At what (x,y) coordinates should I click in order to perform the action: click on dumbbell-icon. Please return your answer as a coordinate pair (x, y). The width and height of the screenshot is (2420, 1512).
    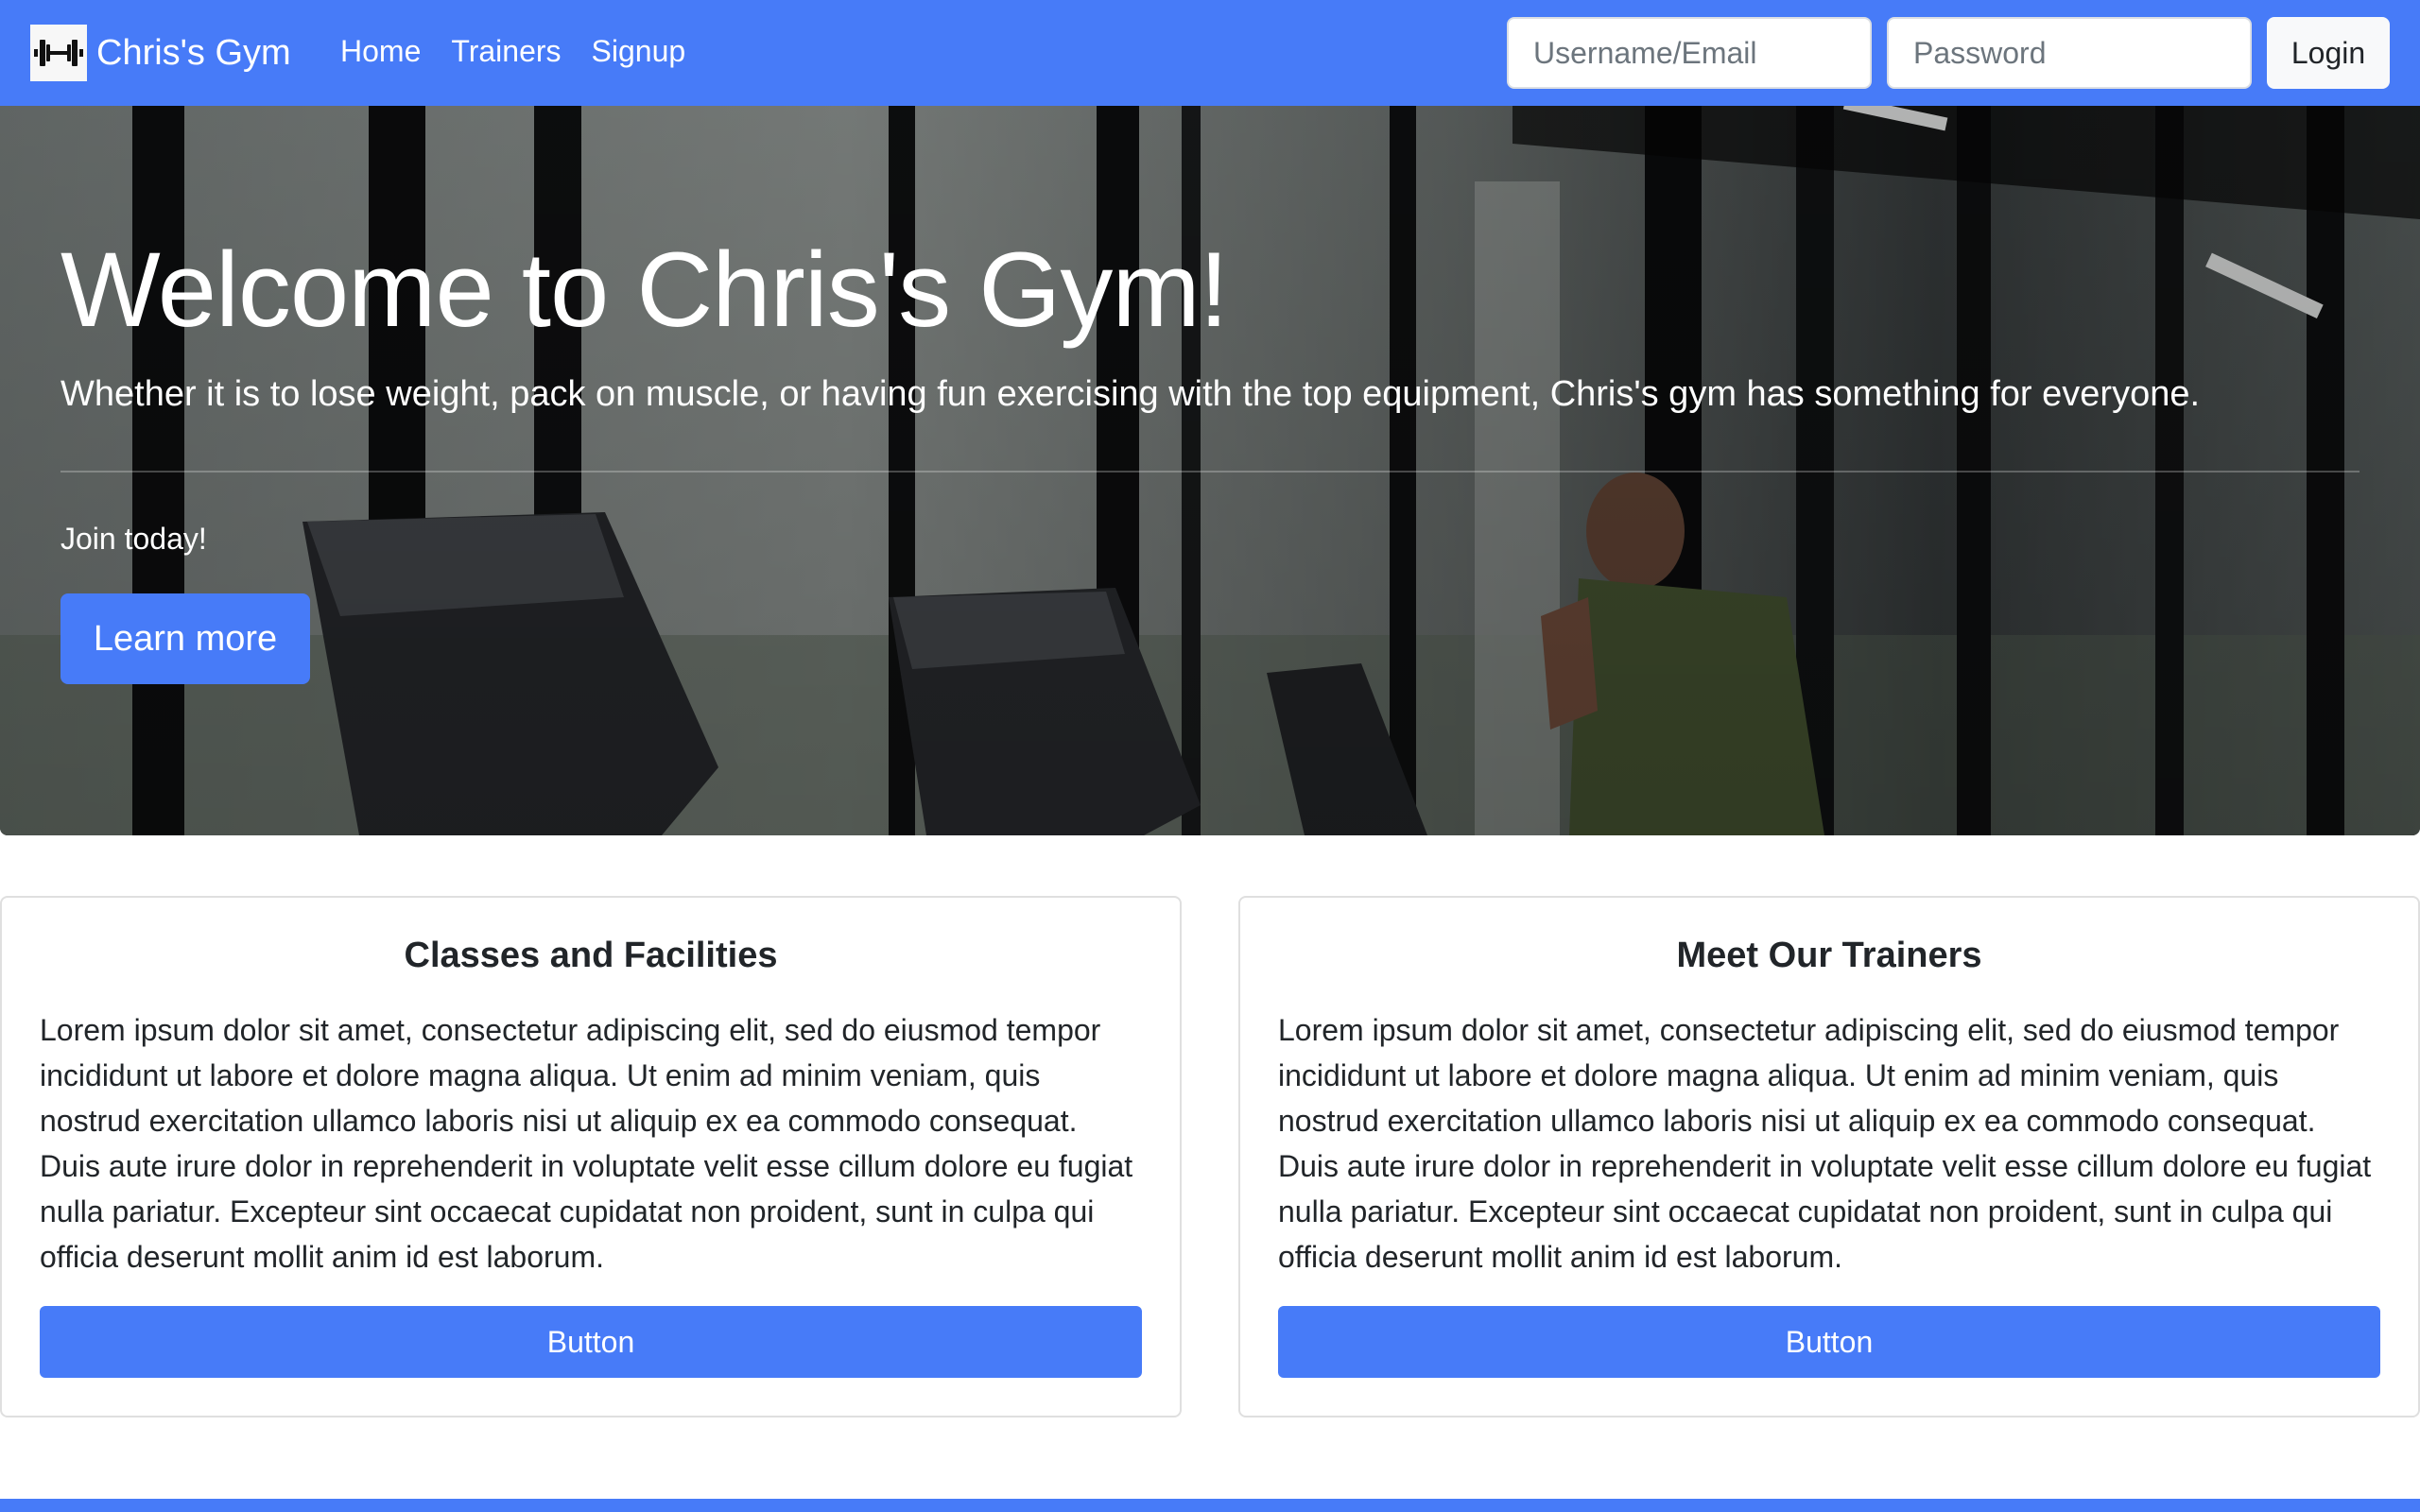
    Looking at the image, I should click on (58, 53).